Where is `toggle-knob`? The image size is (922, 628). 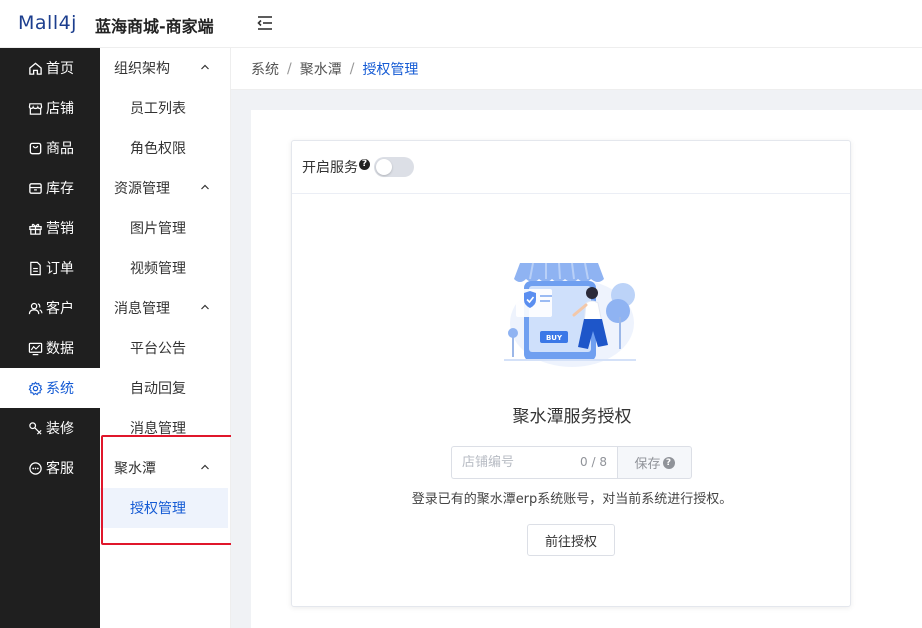 toggle-knob is located at coordinates (384, 167).